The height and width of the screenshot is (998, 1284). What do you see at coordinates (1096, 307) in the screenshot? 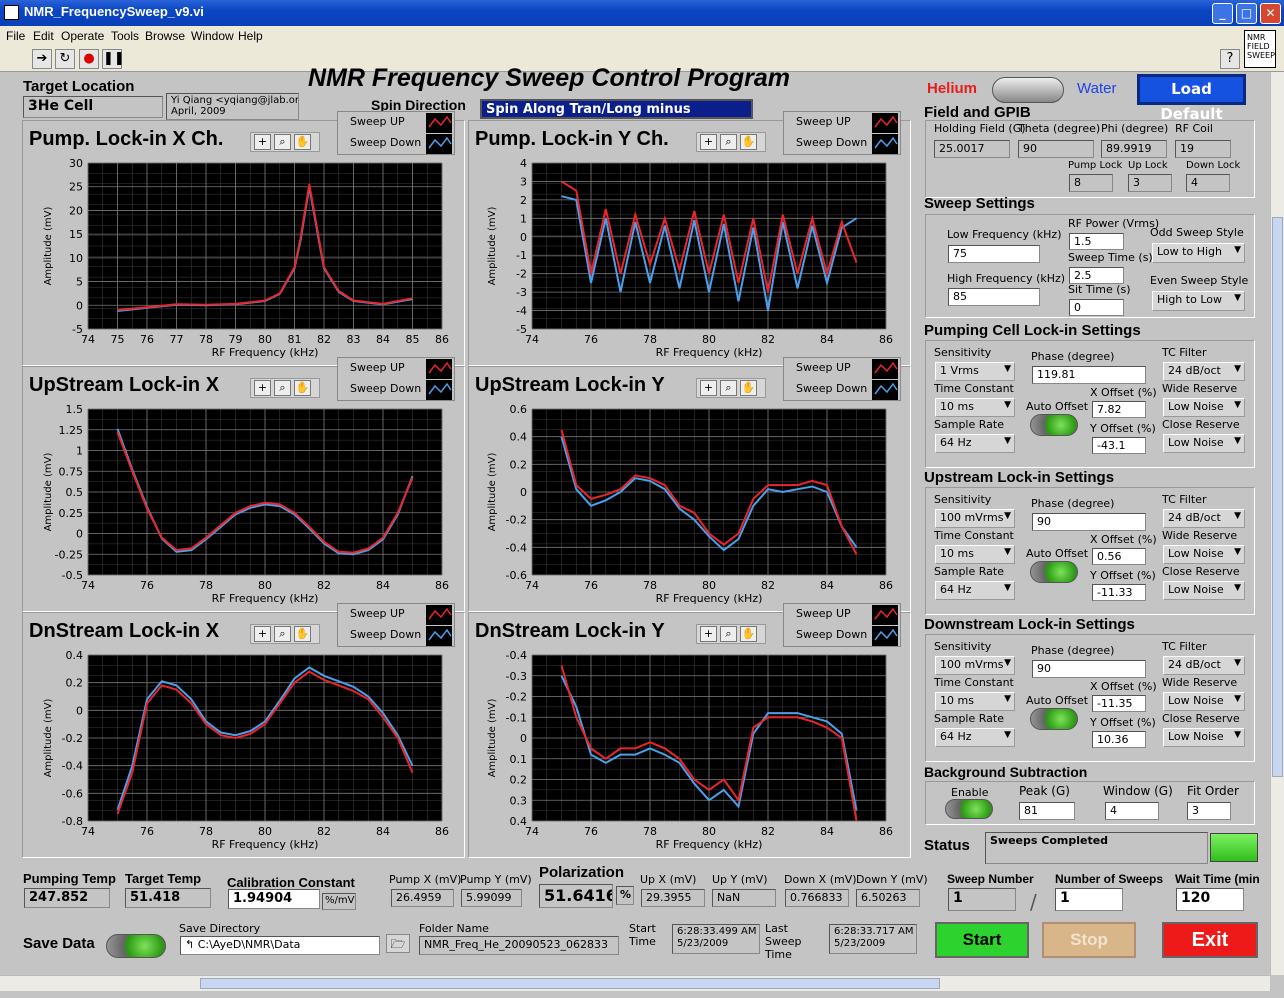
I see `sit-time-input: 0` at bounding box center [1096, 307].